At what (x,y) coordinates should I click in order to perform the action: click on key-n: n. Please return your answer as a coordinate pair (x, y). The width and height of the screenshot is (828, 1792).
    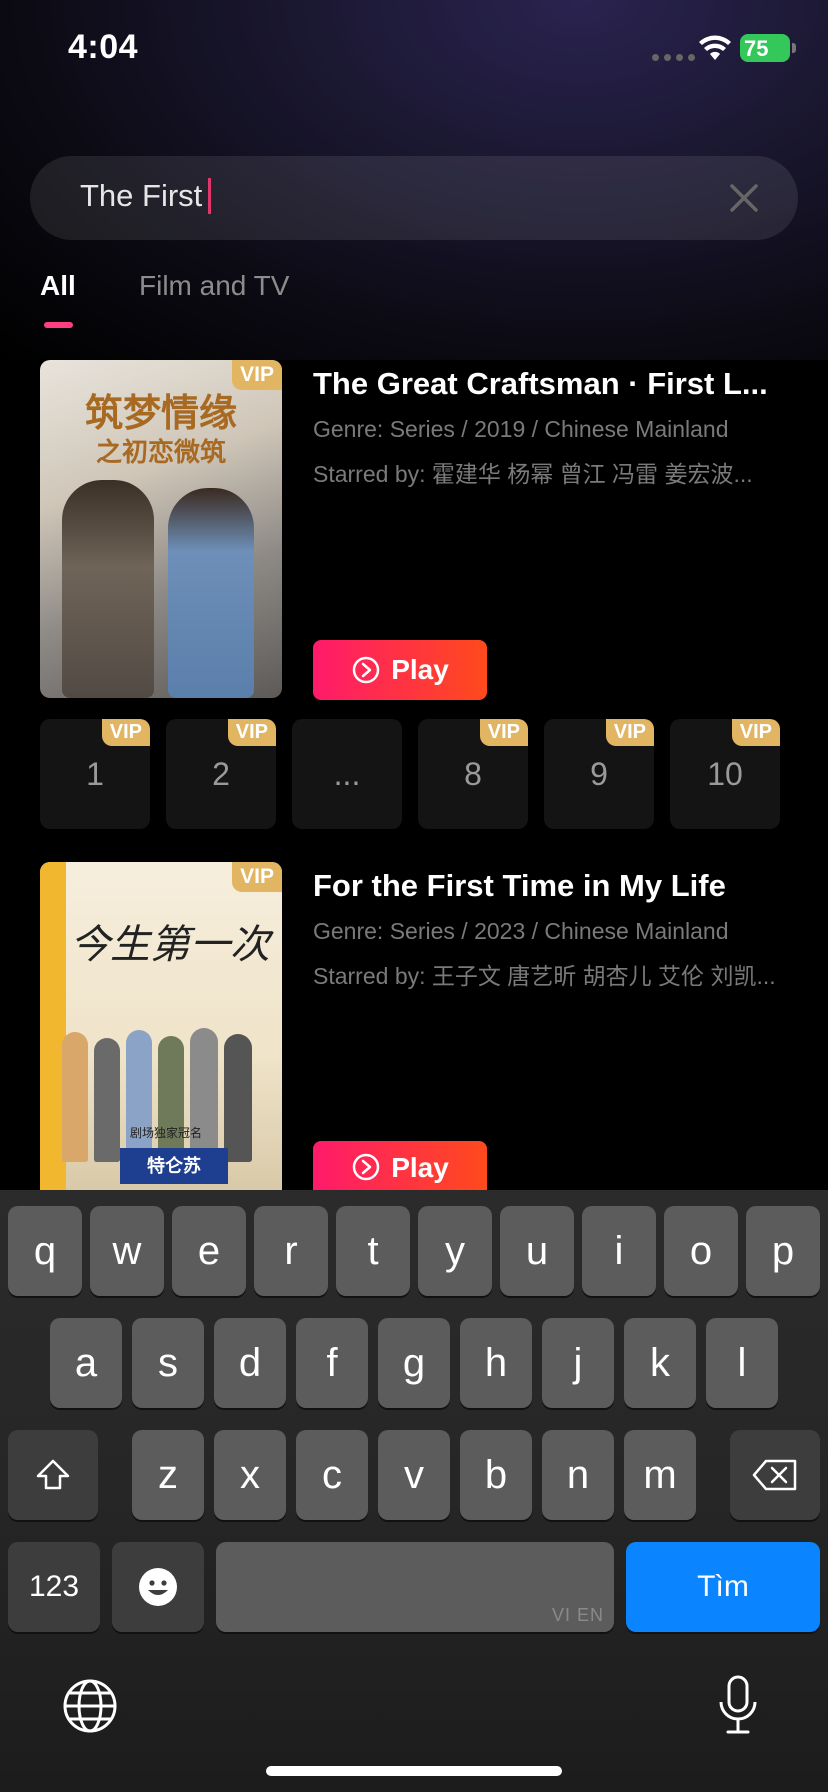
    Looking at the image, I should click on (578, 1475).